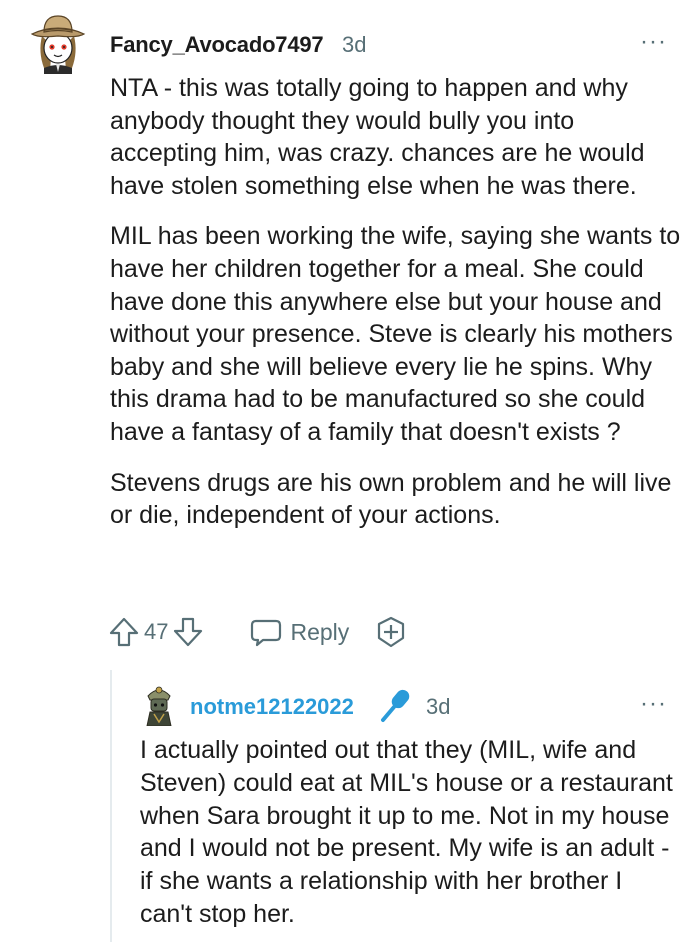 The image size is (700, 942). I want to click on upvote-arrow-icon, so click(124, 632).